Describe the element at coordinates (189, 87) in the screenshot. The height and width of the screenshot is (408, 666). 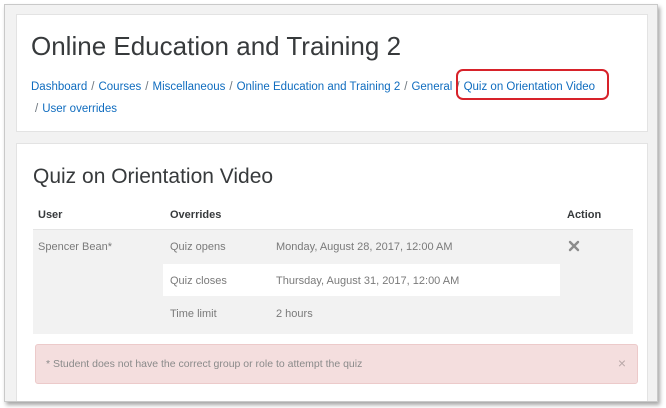
I see `breadcrumb-miscellaneous: Miscellaneous` at that location.